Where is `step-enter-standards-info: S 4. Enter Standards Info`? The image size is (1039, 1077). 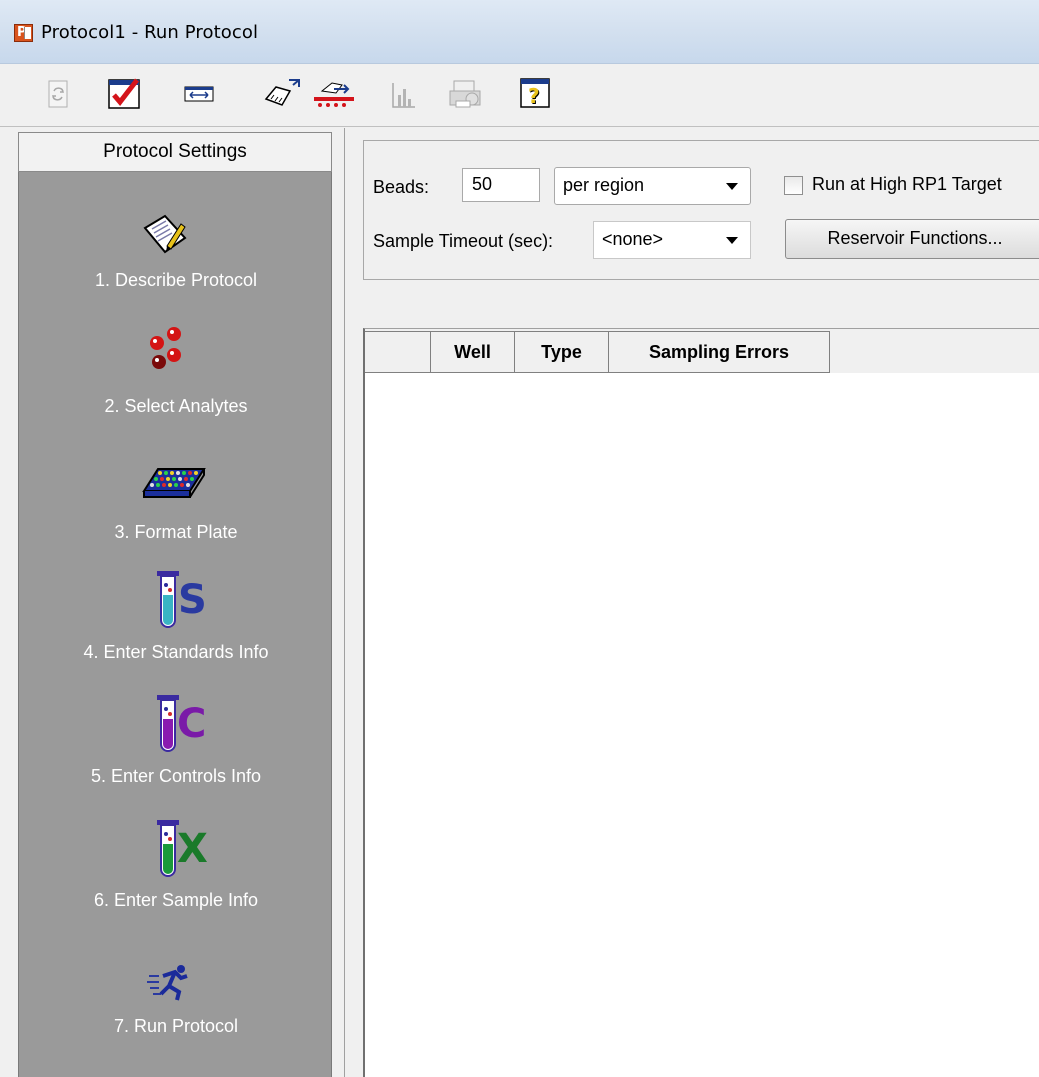
step-enter-standards-info: S 4. Enter Standards Info is located at coordinates (176, 606).